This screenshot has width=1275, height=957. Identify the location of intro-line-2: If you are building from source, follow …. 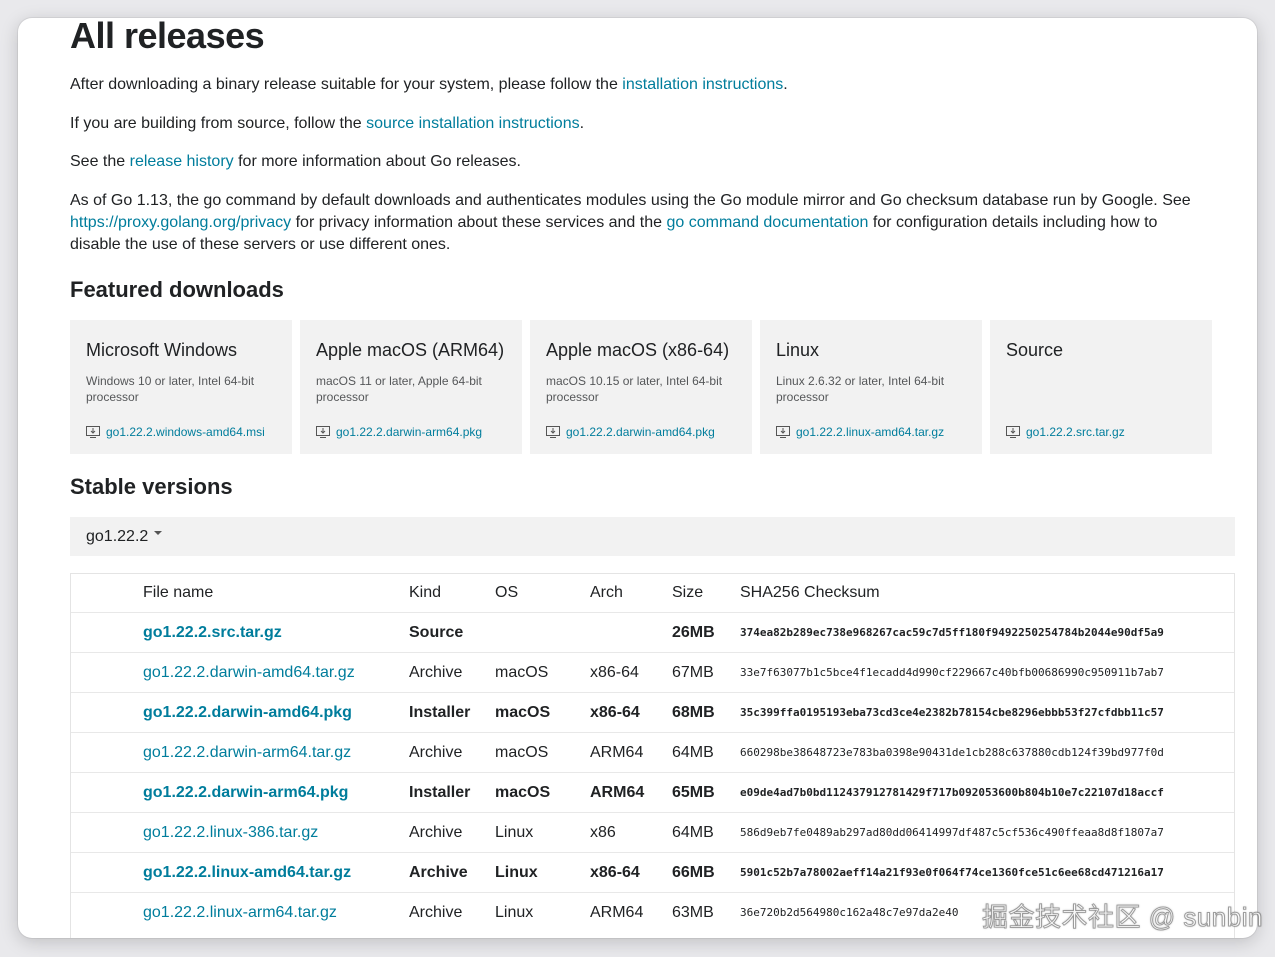
(327, 123).